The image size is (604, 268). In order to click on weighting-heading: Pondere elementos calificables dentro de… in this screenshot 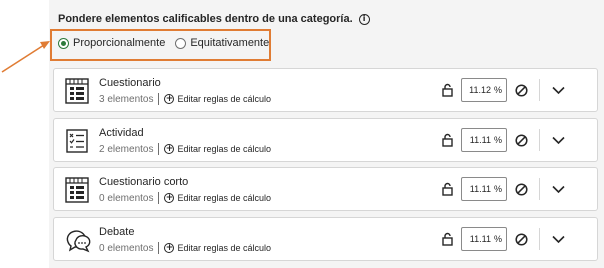, I will do `click(214, 19)`.